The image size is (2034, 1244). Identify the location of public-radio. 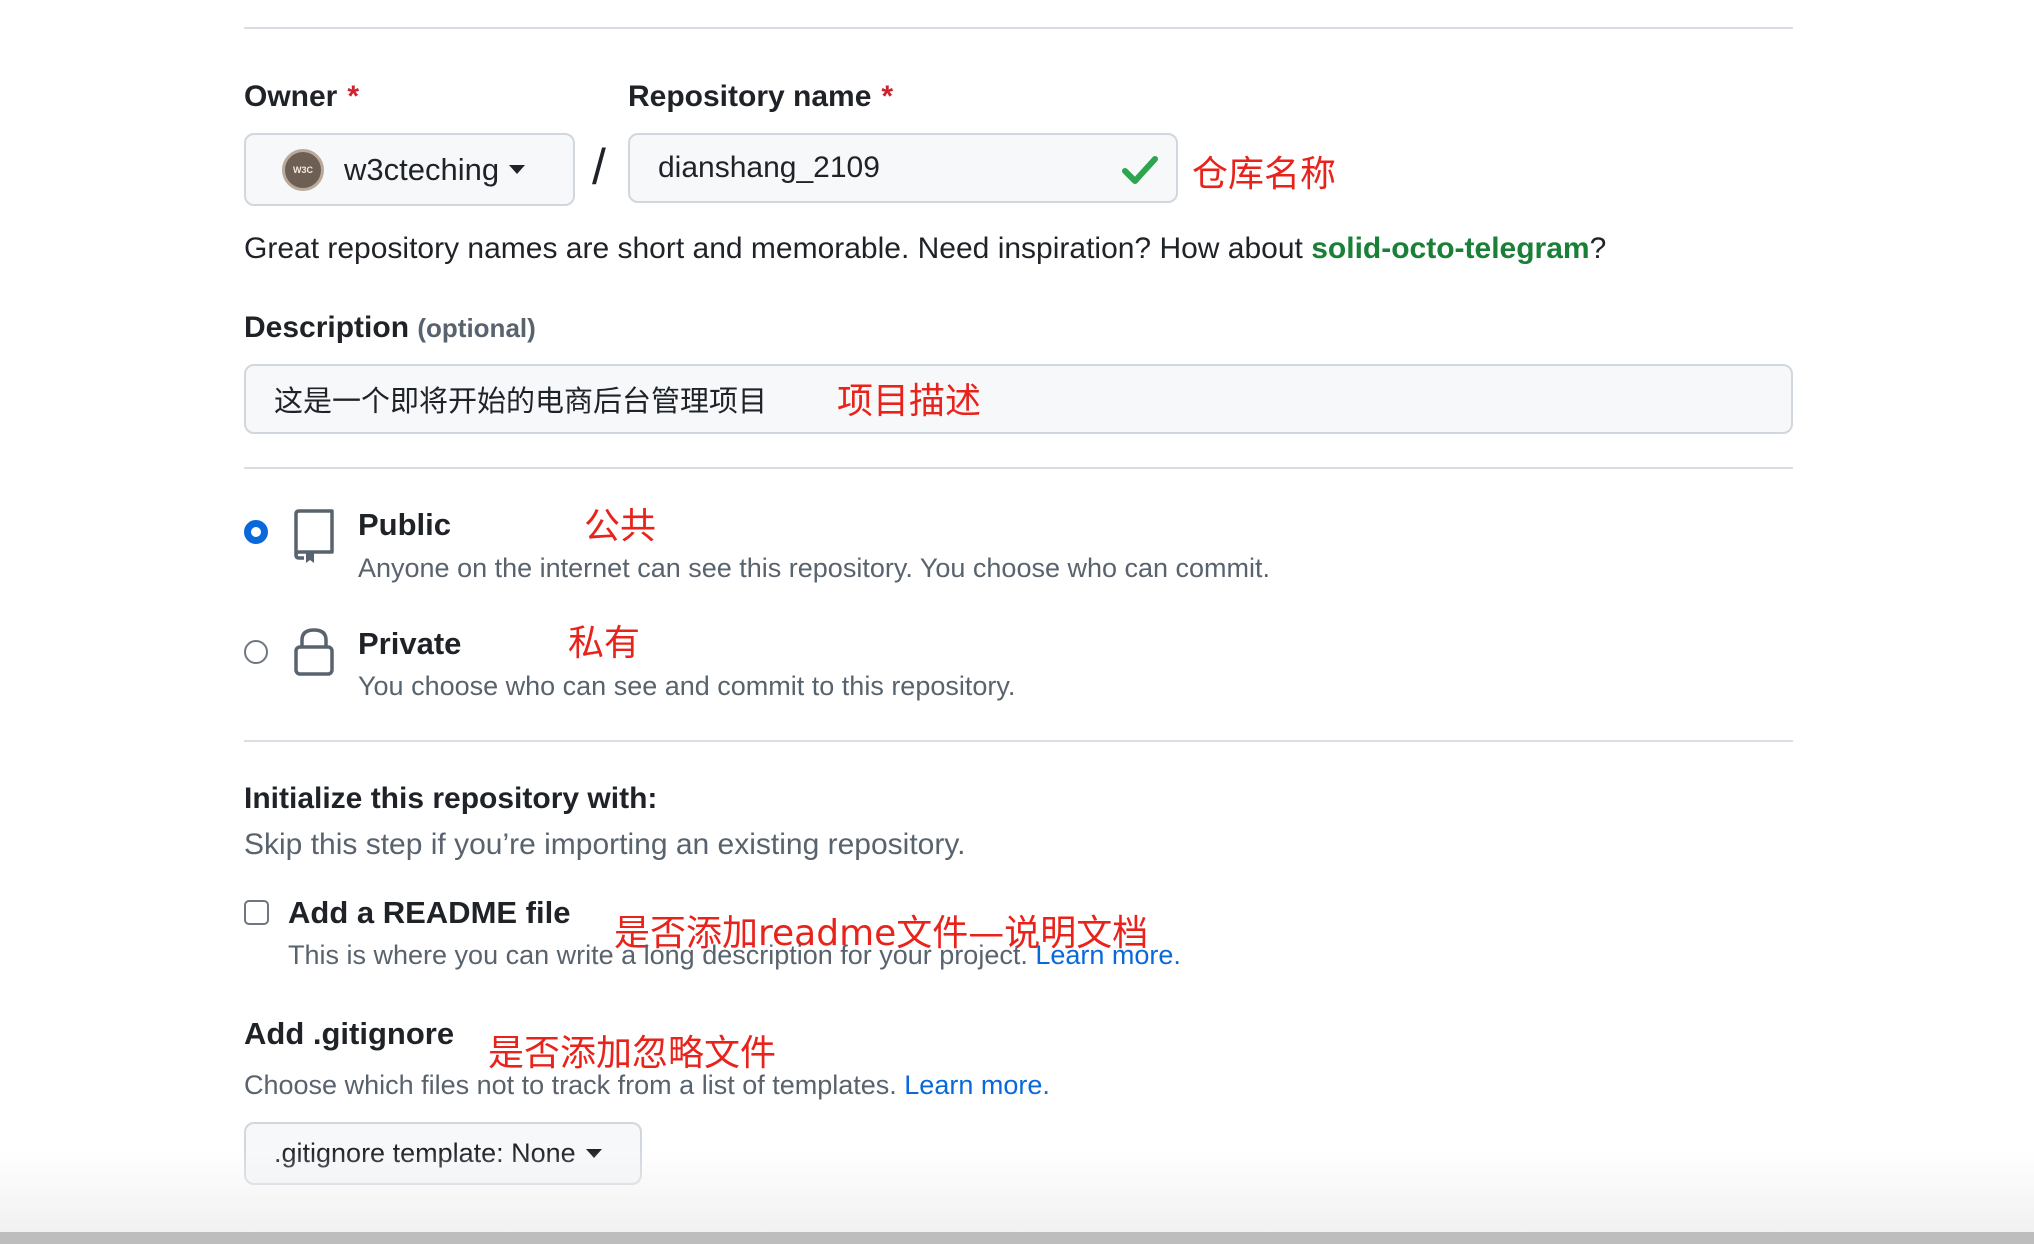
(256, 532).